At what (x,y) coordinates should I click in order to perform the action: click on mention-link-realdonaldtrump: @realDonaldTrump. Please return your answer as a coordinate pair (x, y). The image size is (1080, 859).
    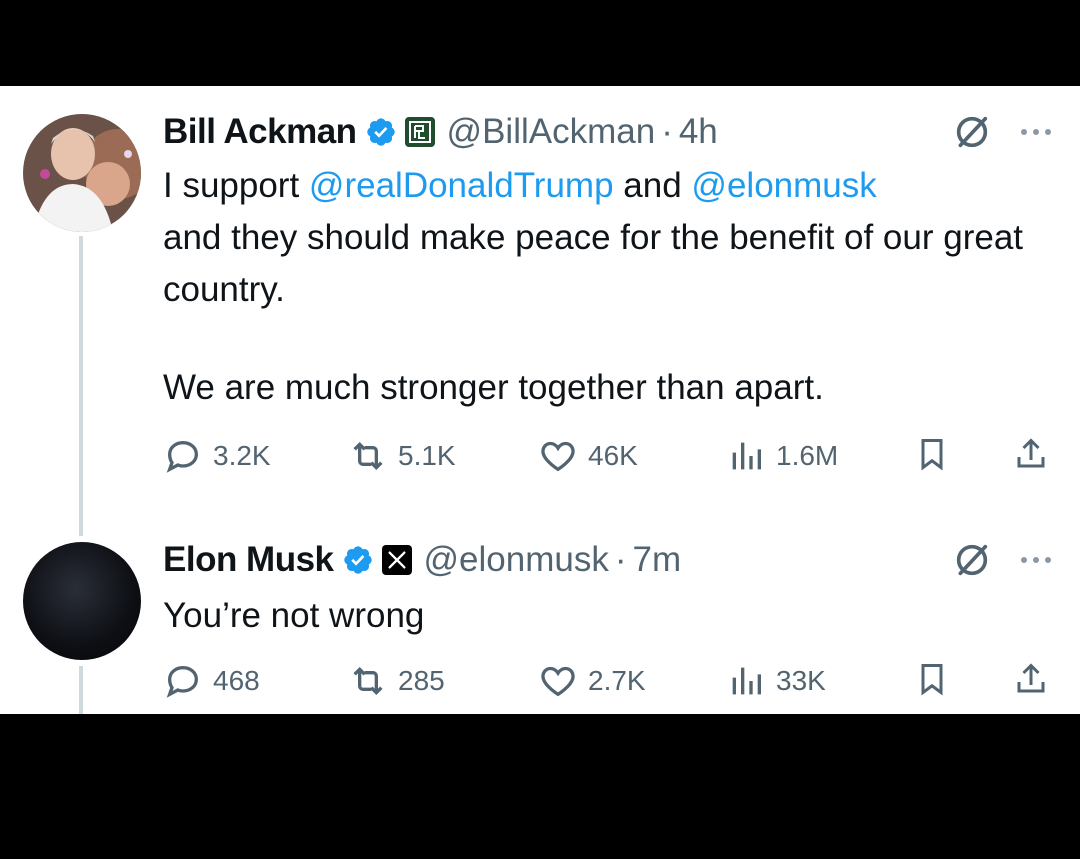
    Looking at the image, I should click on (461, 185).